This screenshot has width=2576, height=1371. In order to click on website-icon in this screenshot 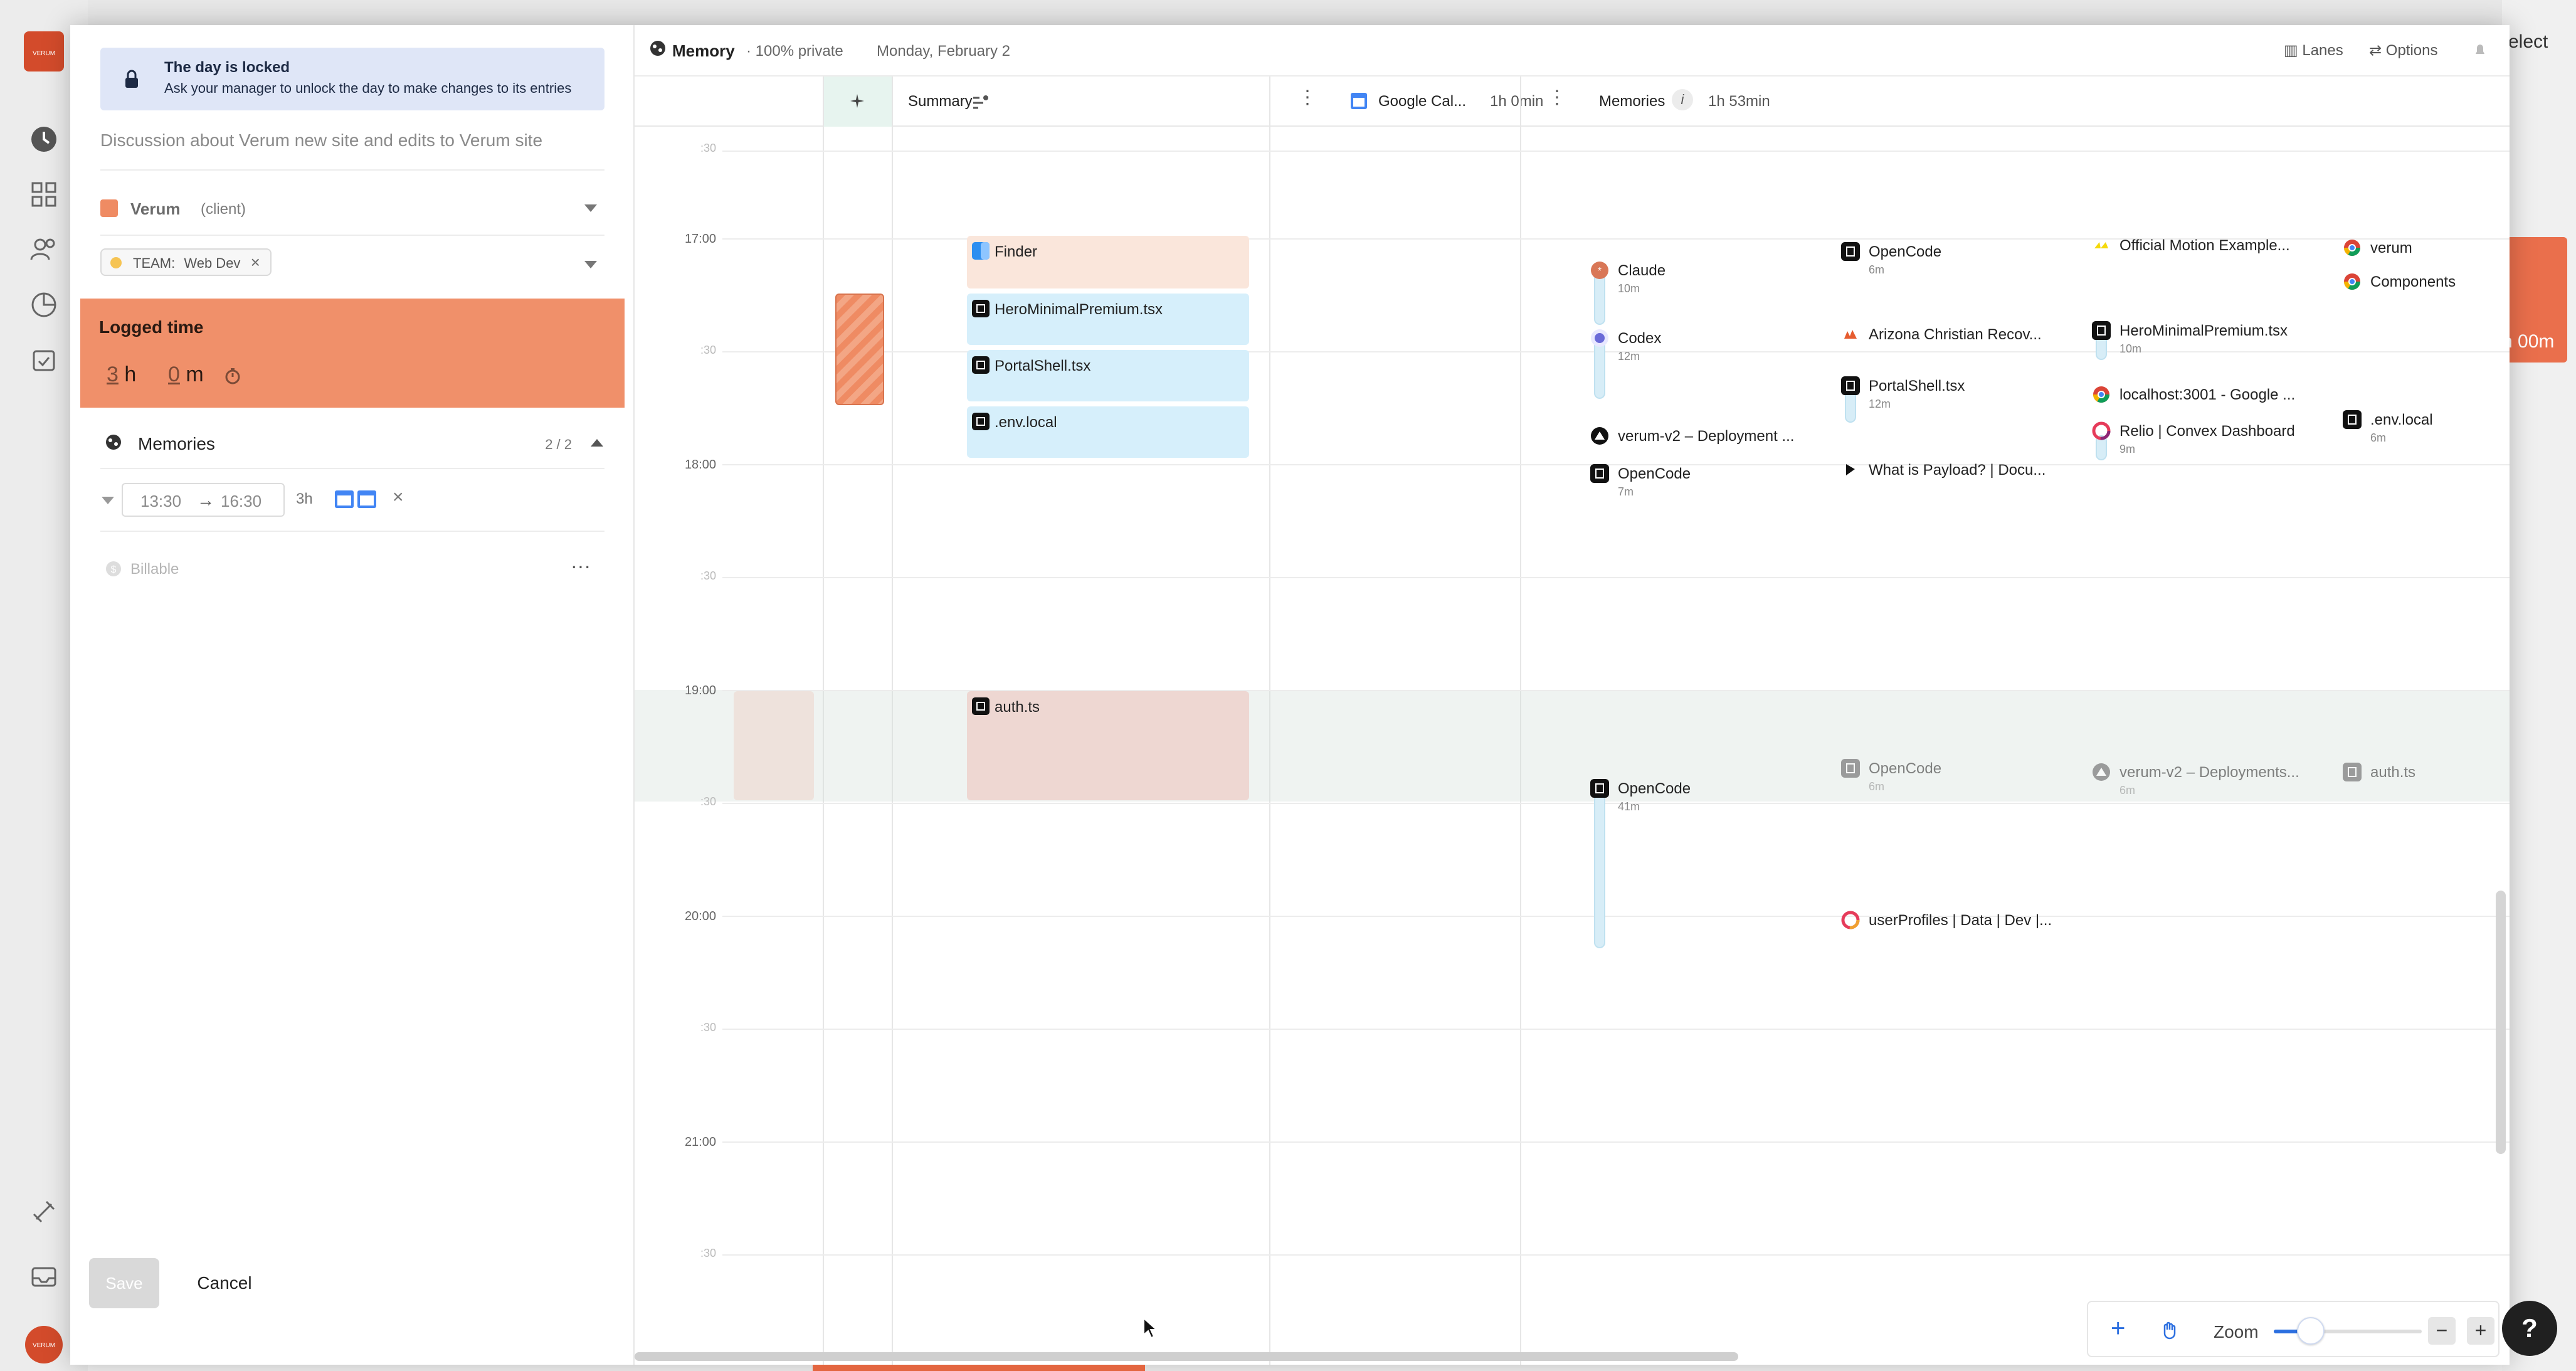, I will do `click(1850, 920)`.